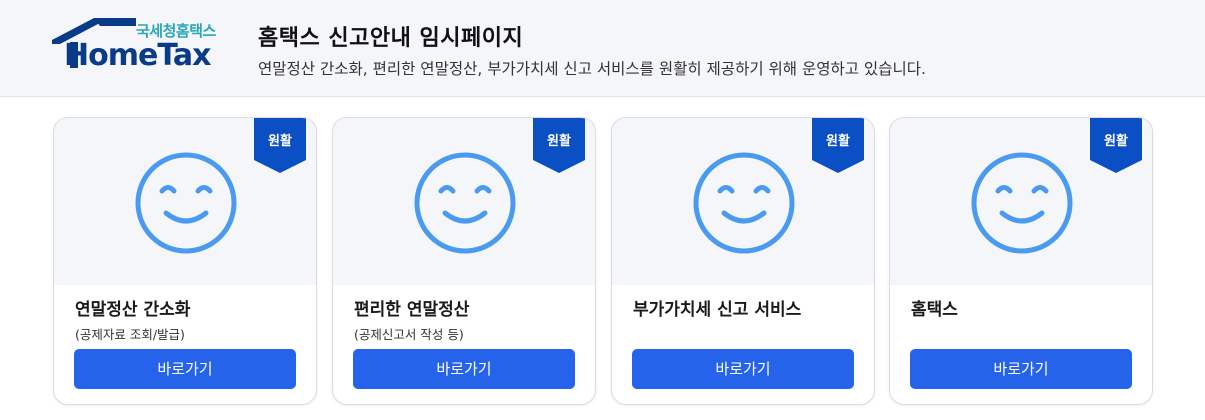  I want to click on card-title: 연말정산 간소화, so click(133, 310).